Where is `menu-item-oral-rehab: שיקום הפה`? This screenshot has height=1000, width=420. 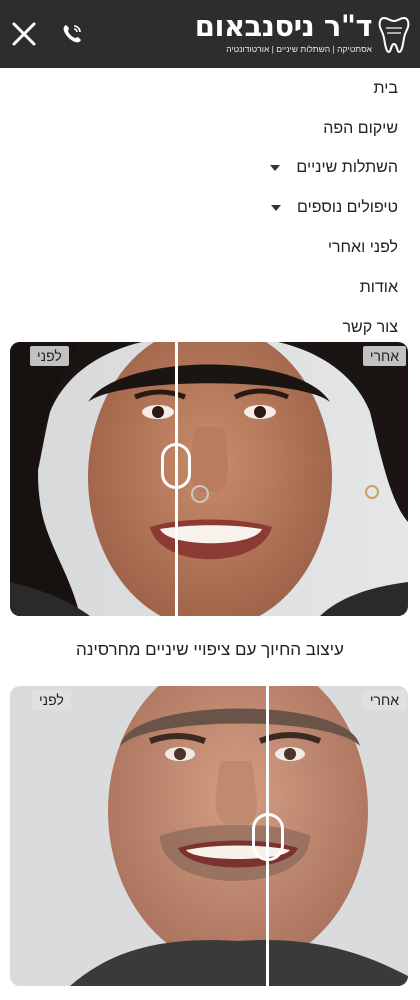 menu-item-oral-rehab: שיקום הפה is located at coordinates (360, 129).